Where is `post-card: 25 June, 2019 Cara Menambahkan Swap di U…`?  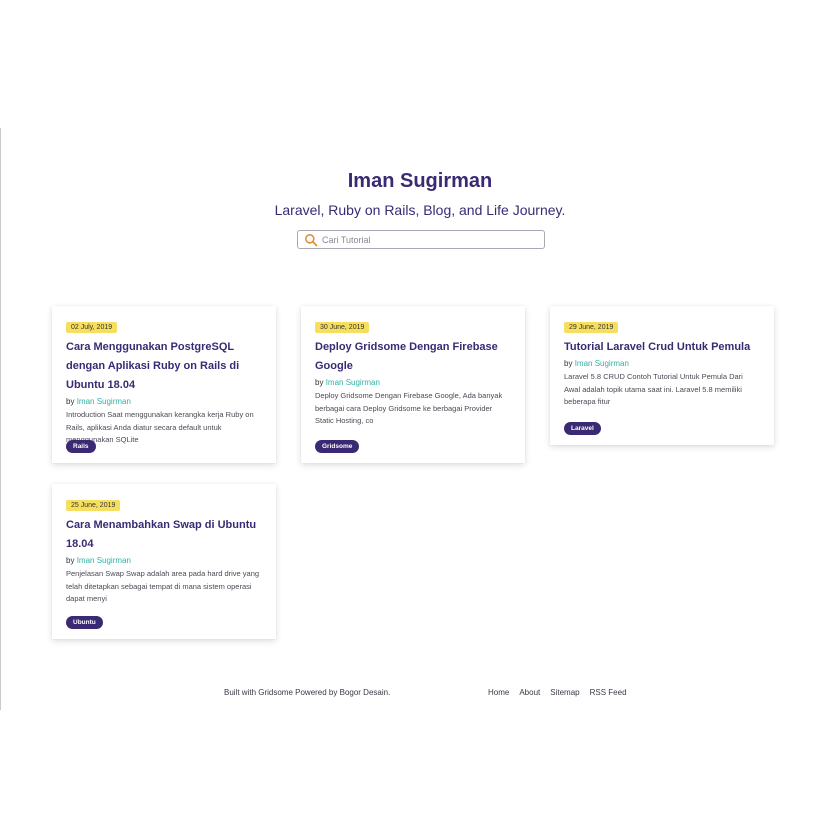 post-card: 25 June, 2019 Cara Menambahkan Swap di U… is located at coordinates (164, 561).